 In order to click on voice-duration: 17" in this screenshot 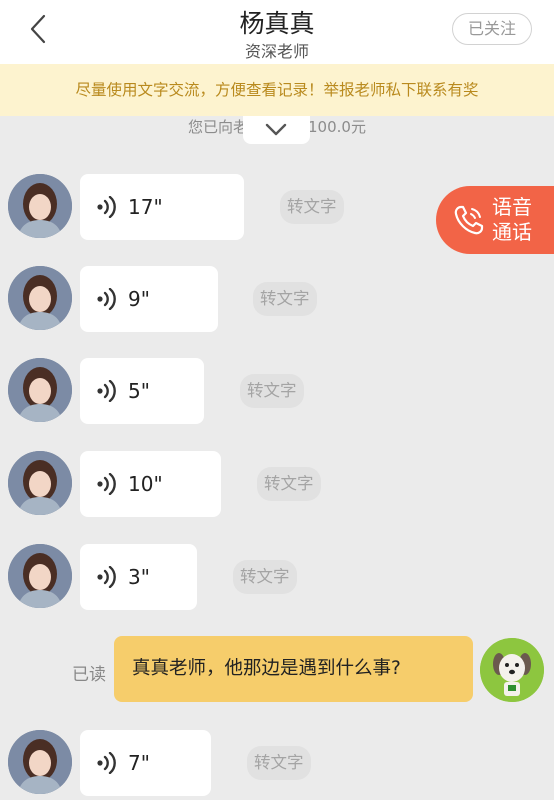, I will do `click(145, 207)`.